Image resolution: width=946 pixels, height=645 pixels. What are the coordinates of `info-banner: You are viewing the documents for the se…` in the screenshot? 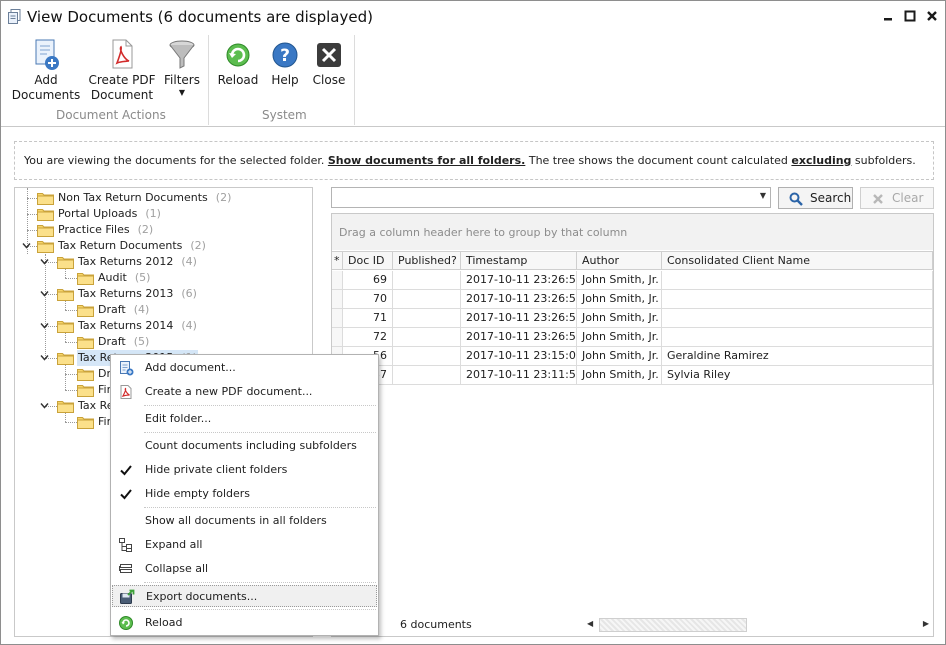 It's located at (474, 160).